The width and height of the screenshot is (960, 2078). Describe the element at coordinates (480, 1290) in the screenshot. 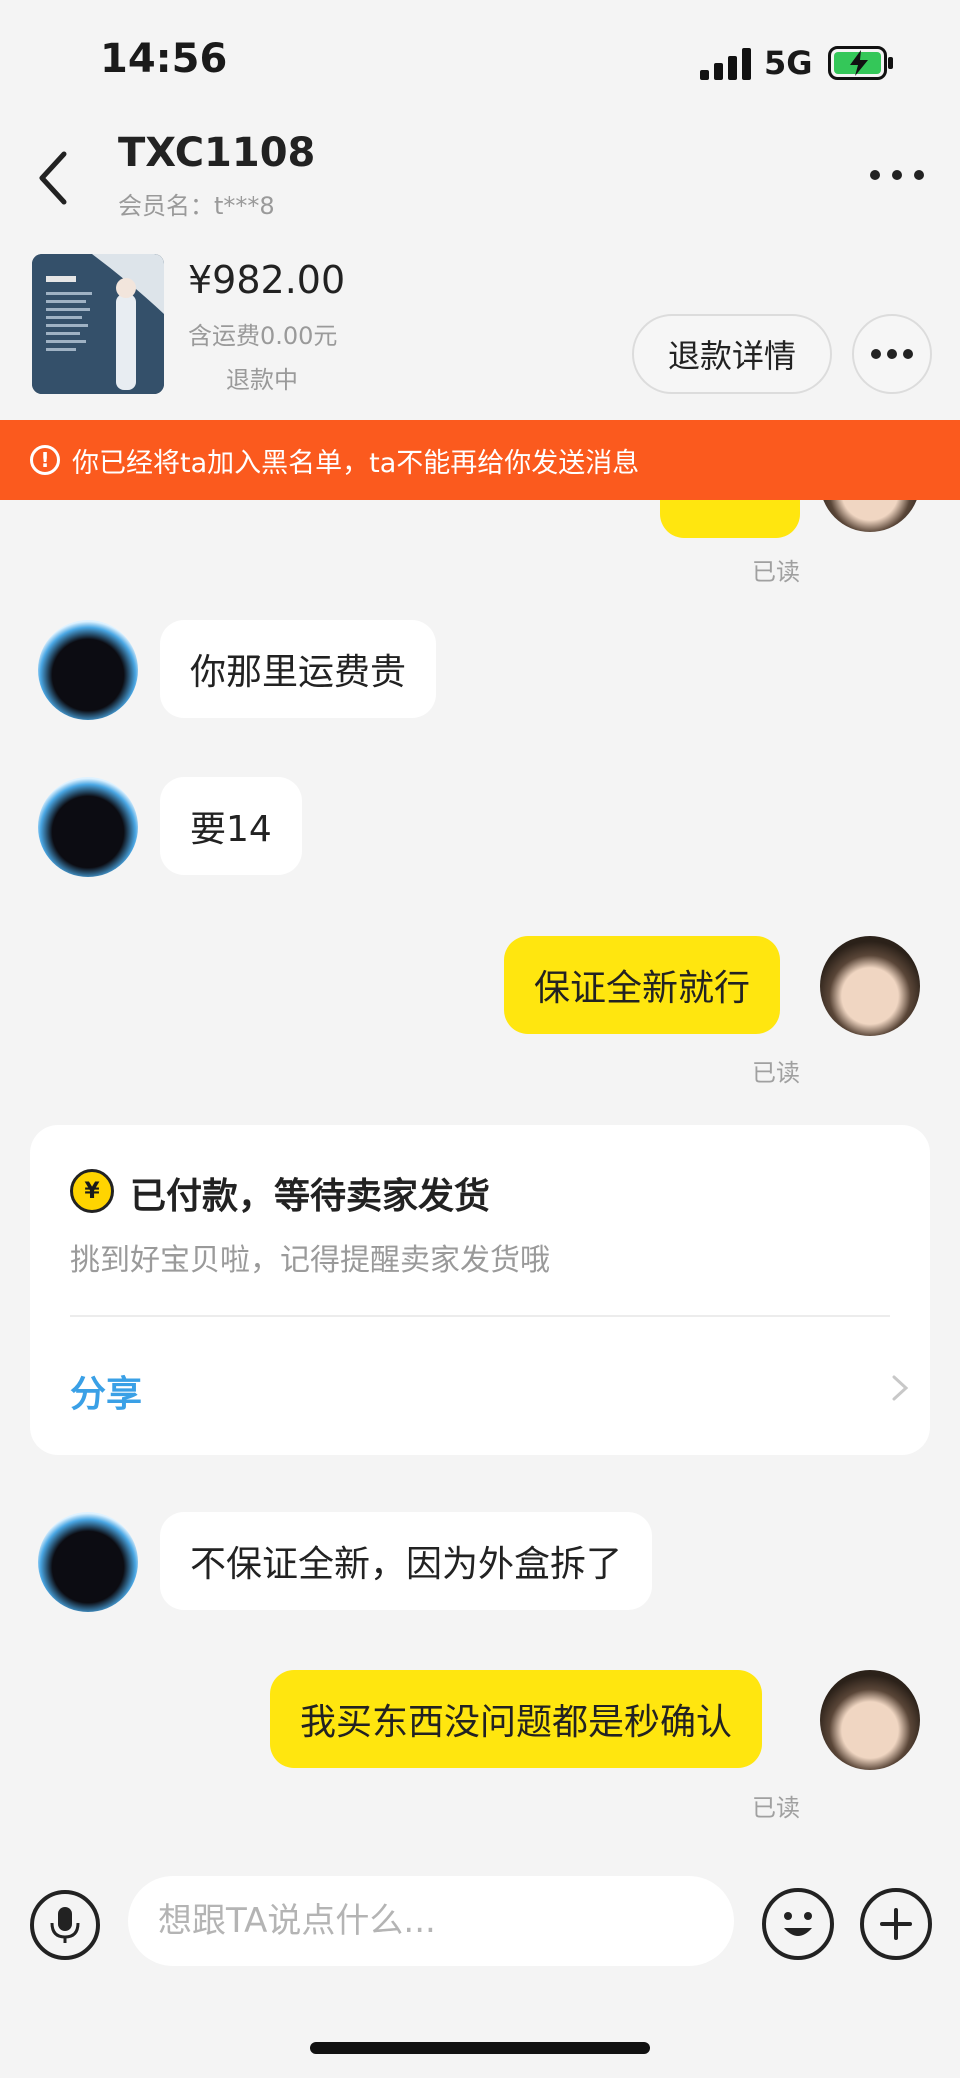

I see `order-status-card: ¥ 已付款，等待卖家发货 挑到好宝贝啦，记得提醒卖家发货哦 分享` at that location.